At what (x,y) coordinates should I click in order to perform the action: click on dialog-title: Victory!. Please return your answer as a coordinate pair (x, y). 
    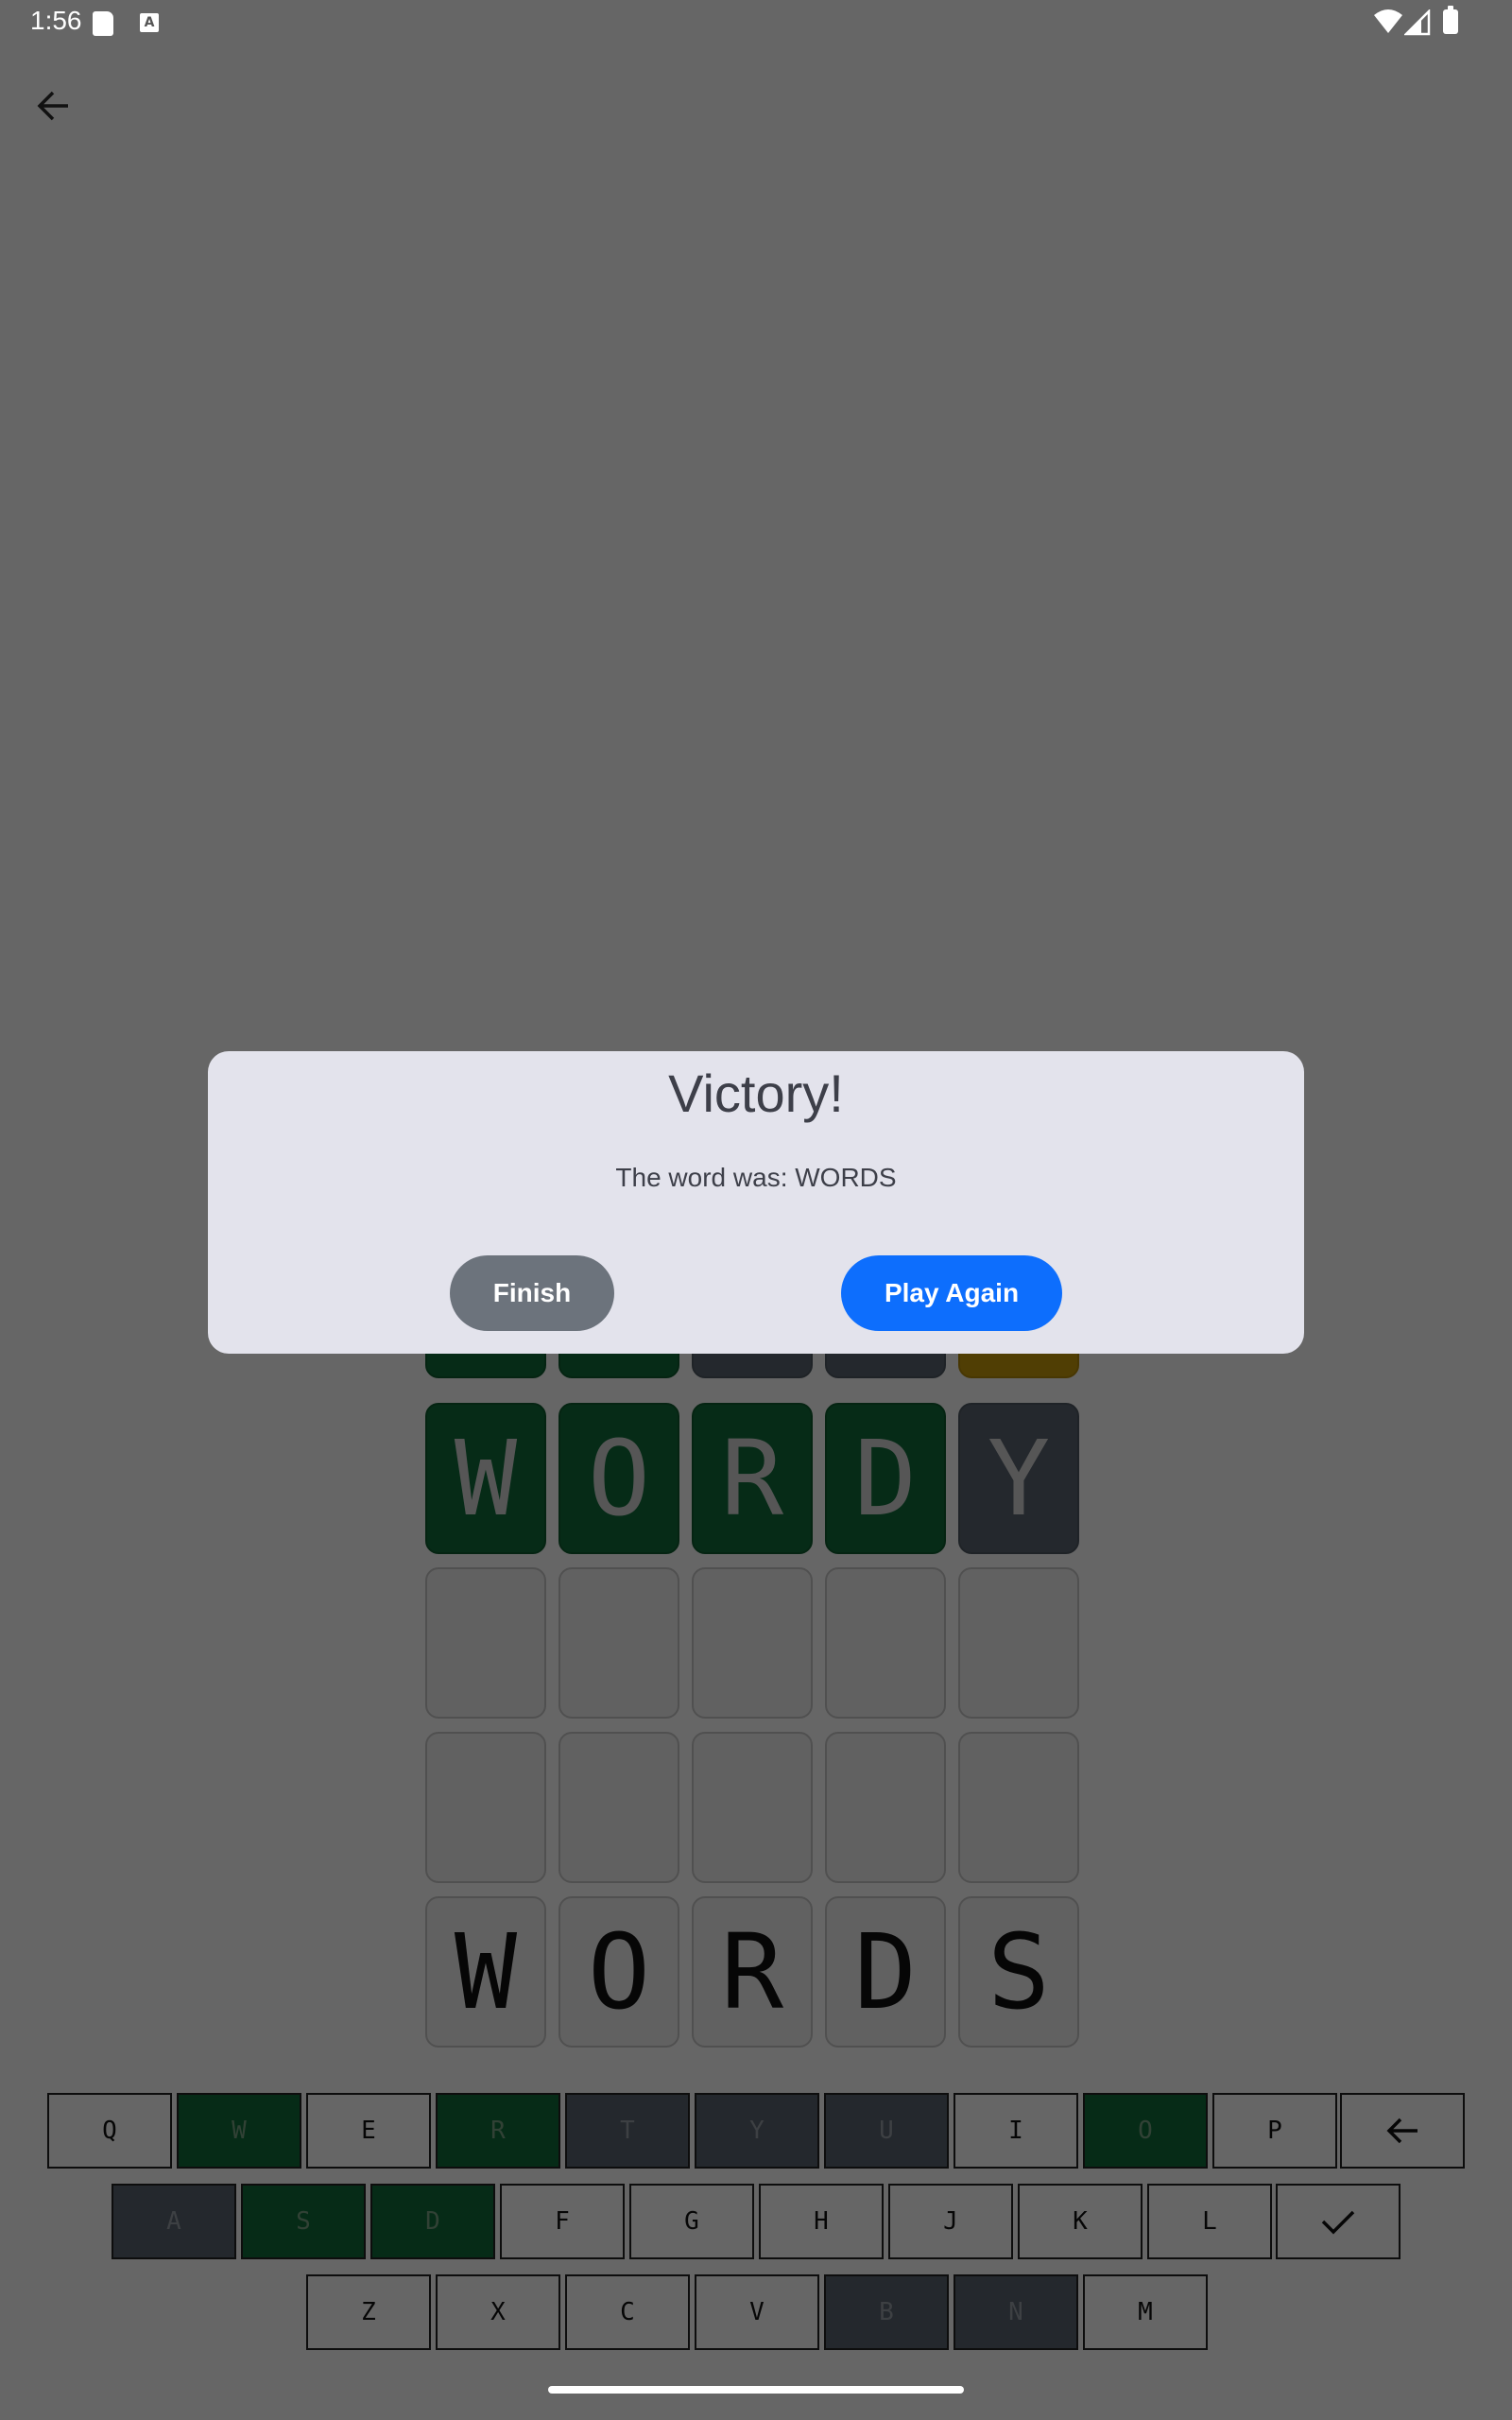
    Looking at the image, I should click on (756, 1093).